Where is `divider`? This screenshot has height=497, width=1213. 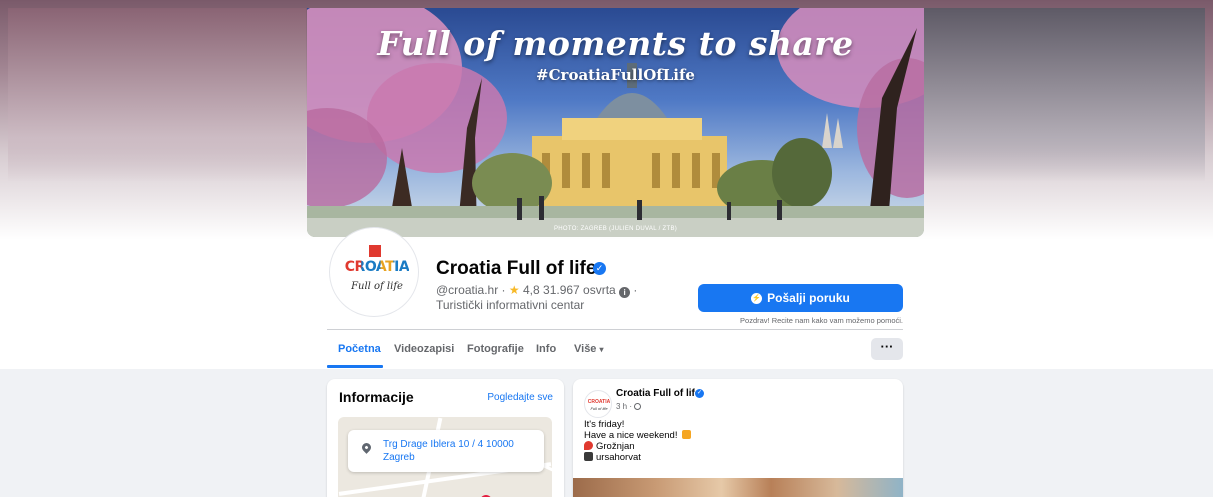
divider is located at coordinates (615, 329).